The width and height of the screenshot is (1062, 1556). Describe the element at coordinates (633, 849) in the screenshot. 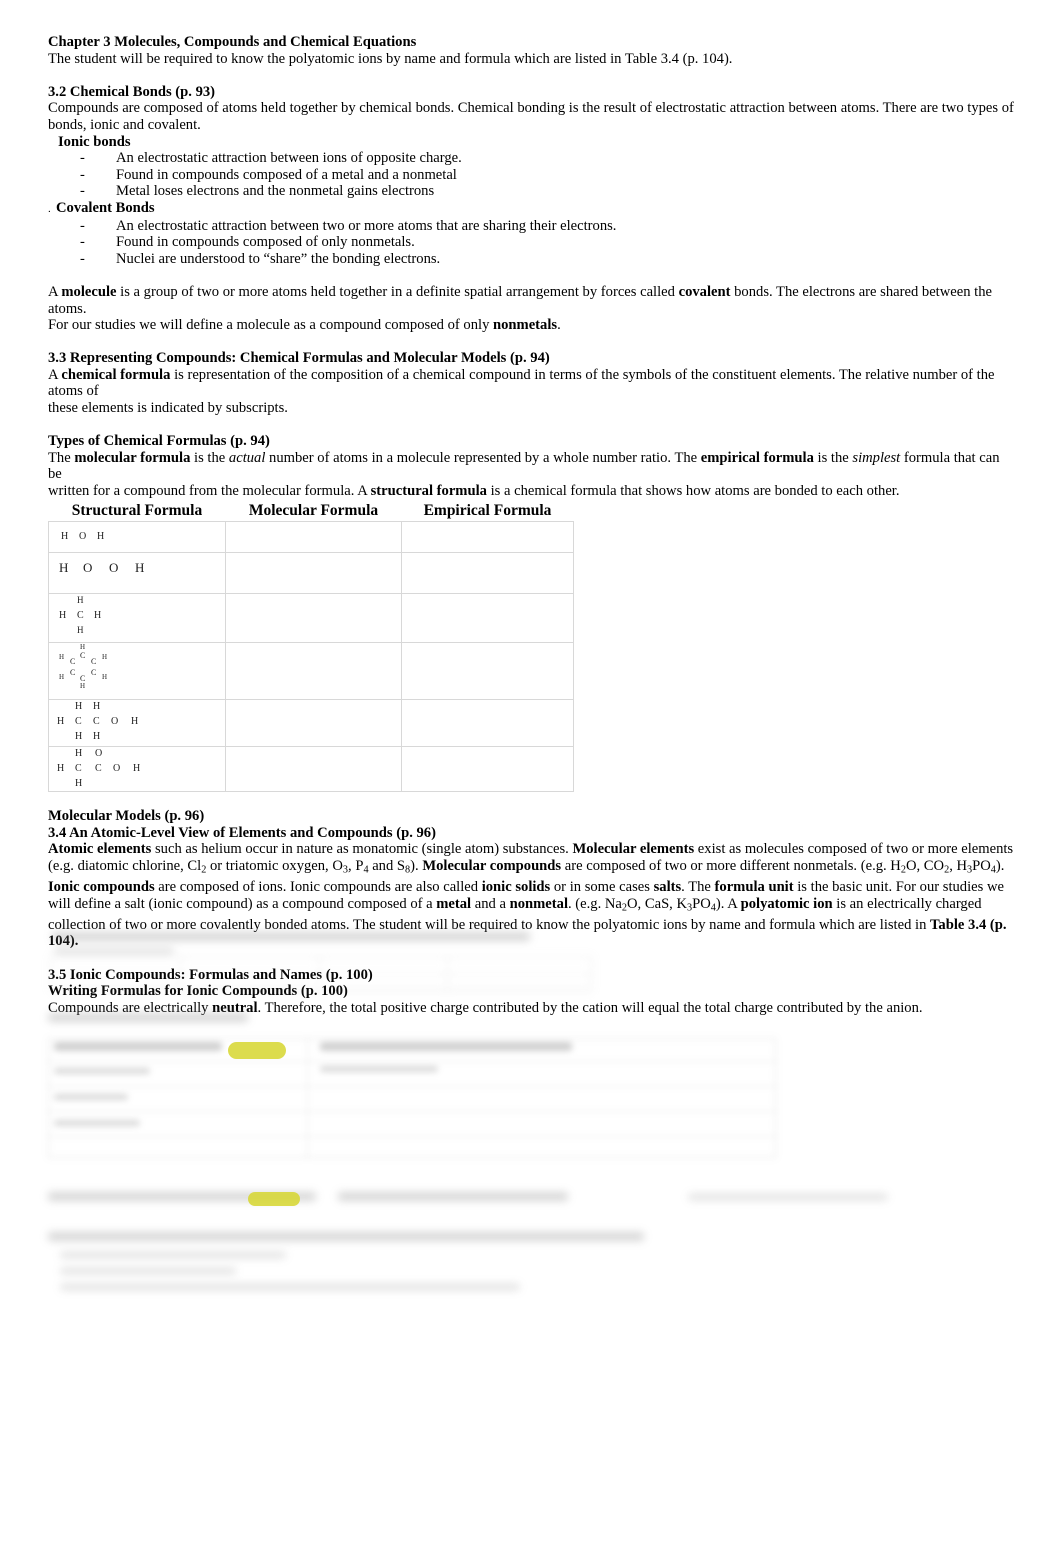

I see `emphasized-term: Molecular elements` at that location.